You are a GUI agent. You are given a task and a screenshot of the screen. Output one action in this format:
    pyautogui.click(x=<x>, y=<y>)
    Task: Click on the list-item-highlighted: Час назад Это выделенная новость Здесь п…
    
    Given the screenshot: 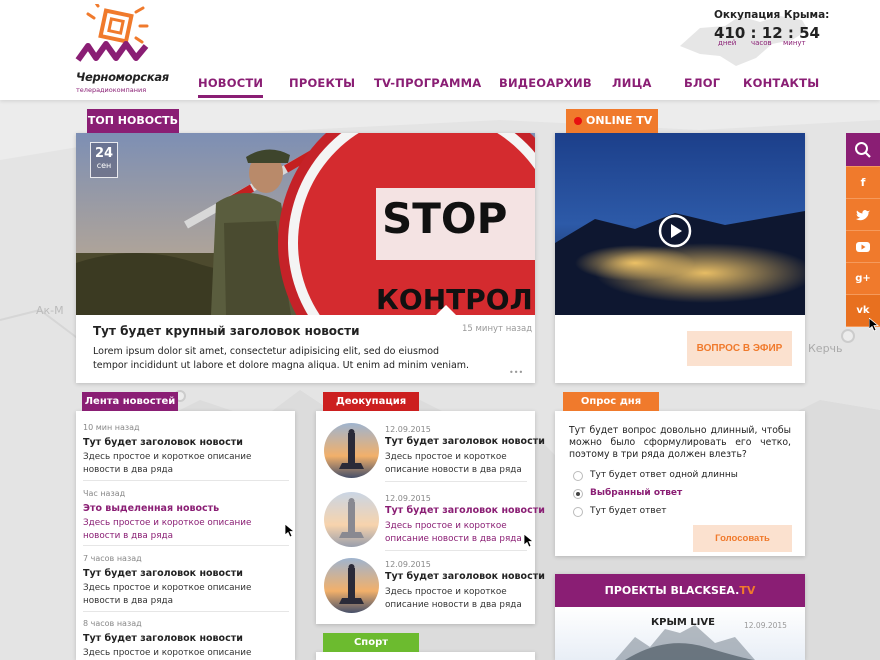 What is the action you would take?
    pyautogui.click(x=186, y=515)
    